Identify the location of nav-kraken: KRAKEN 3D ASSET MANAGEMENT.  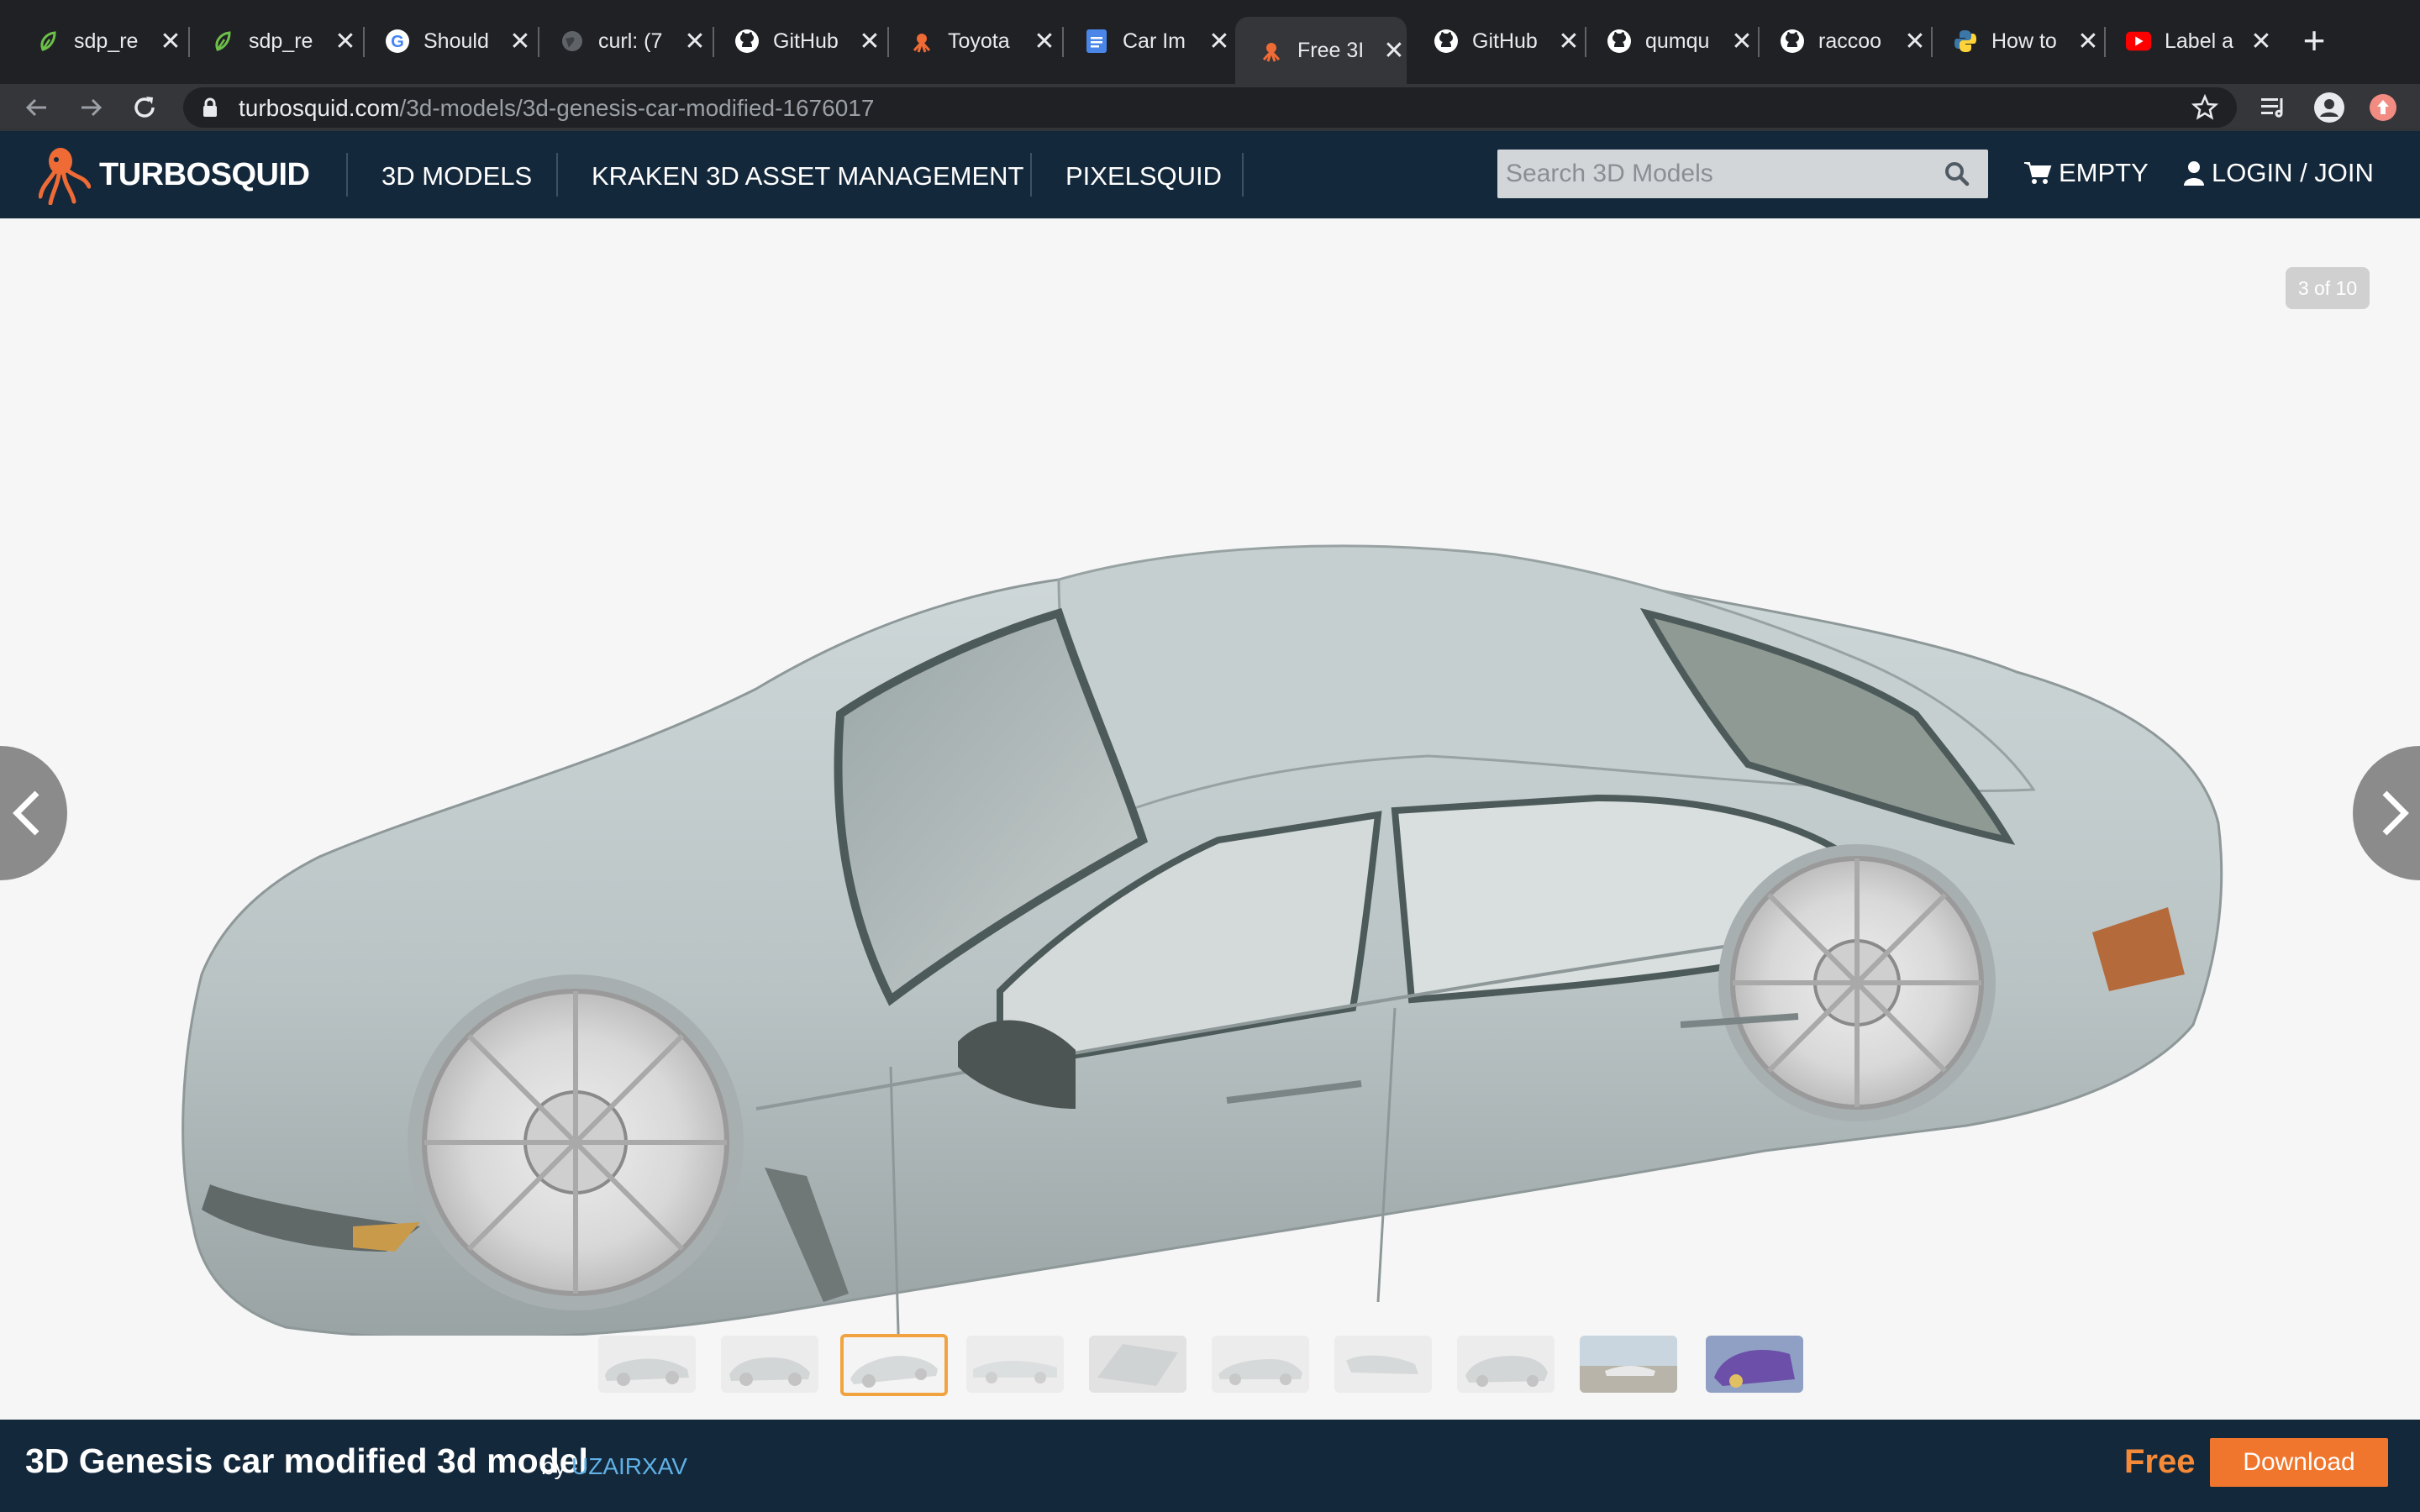
(808, 176).